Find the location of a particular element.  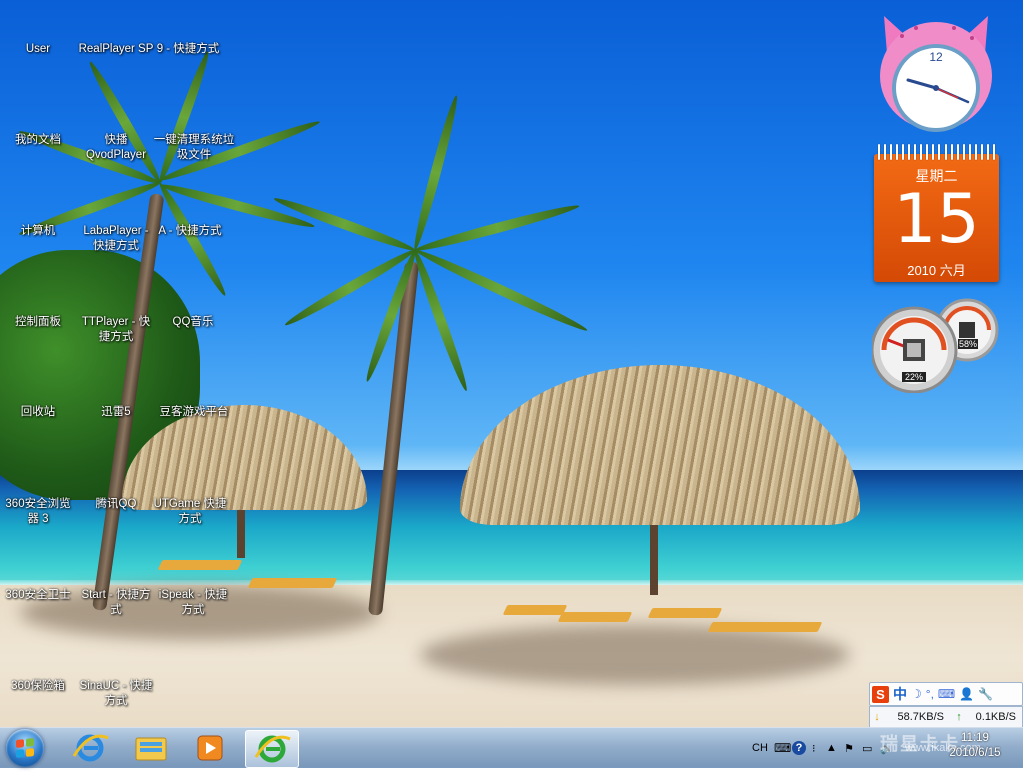

media-player-icon is located at coordinates (210, 748).